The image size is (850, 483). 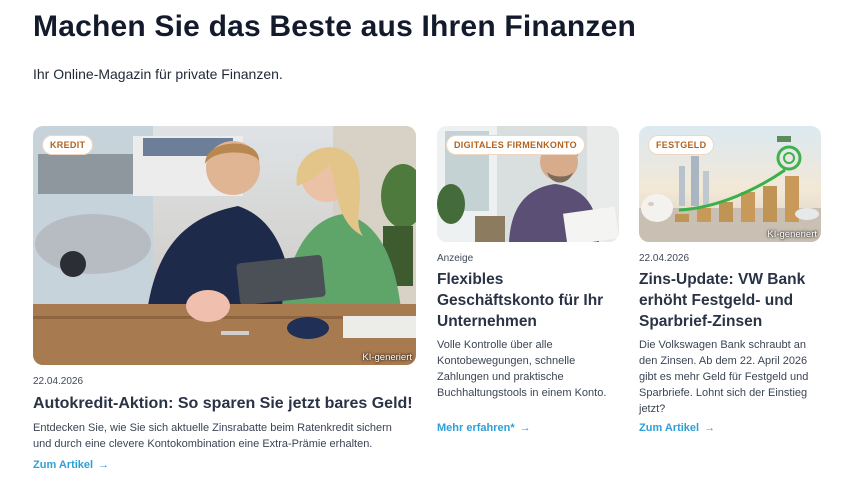 What do you see at coordinates (334, 26) in the screenshot?
I see `page-title: Machen Sie das Beste aus Ihren Finanzen` at bounding box center [334, 26].